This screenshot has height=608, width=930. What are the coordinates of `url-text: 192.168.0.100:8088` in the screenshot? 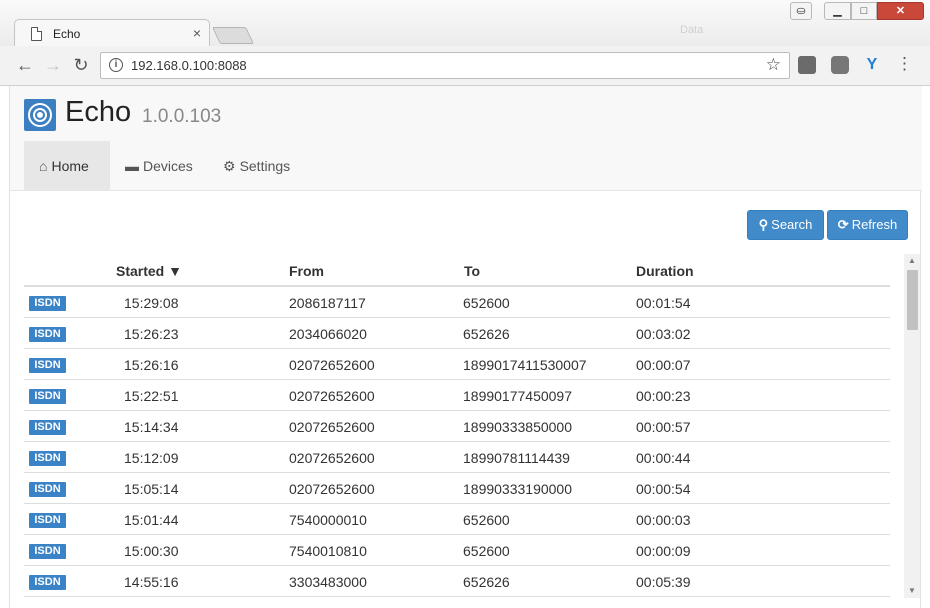 It's located at (189, 65).